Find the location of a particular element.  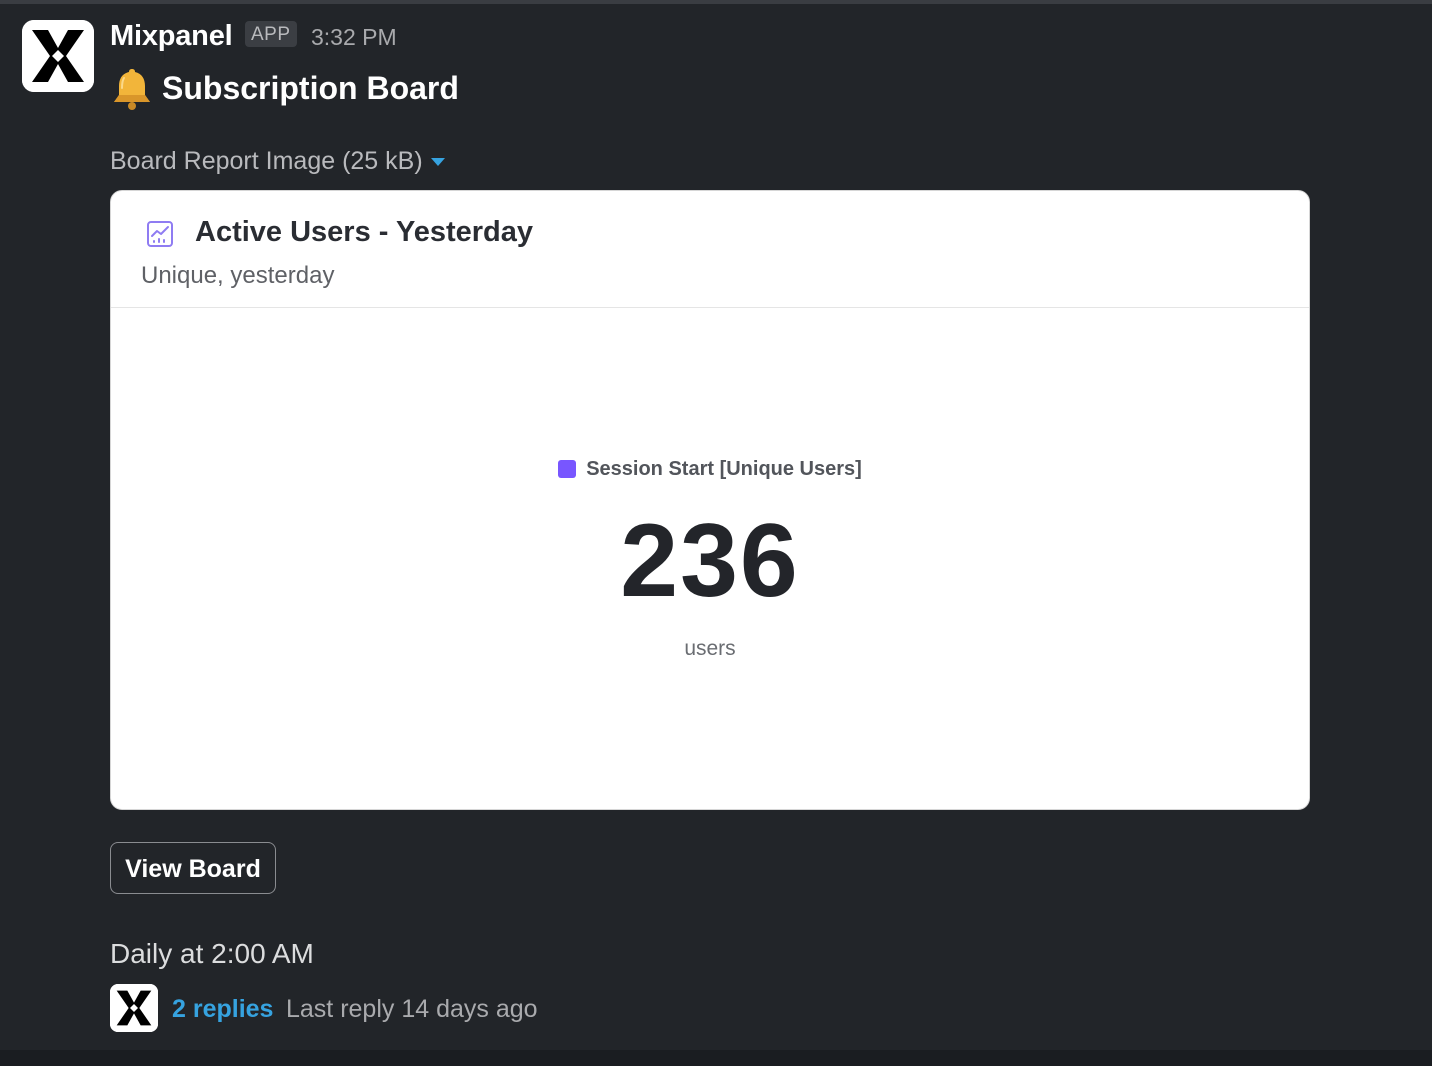

metric-unit: users is located at coordinates (710, 648).